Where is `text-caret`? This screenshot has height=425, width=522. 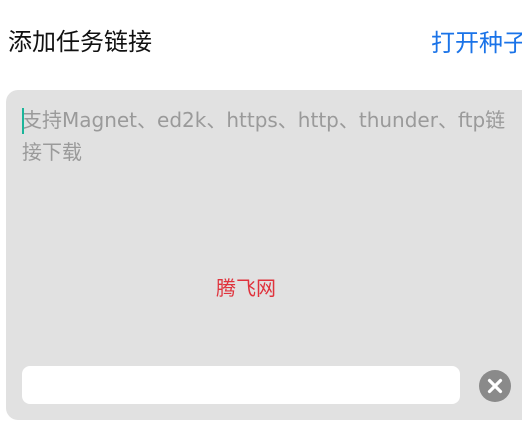
text-caret is located at coordinates (23, 121).